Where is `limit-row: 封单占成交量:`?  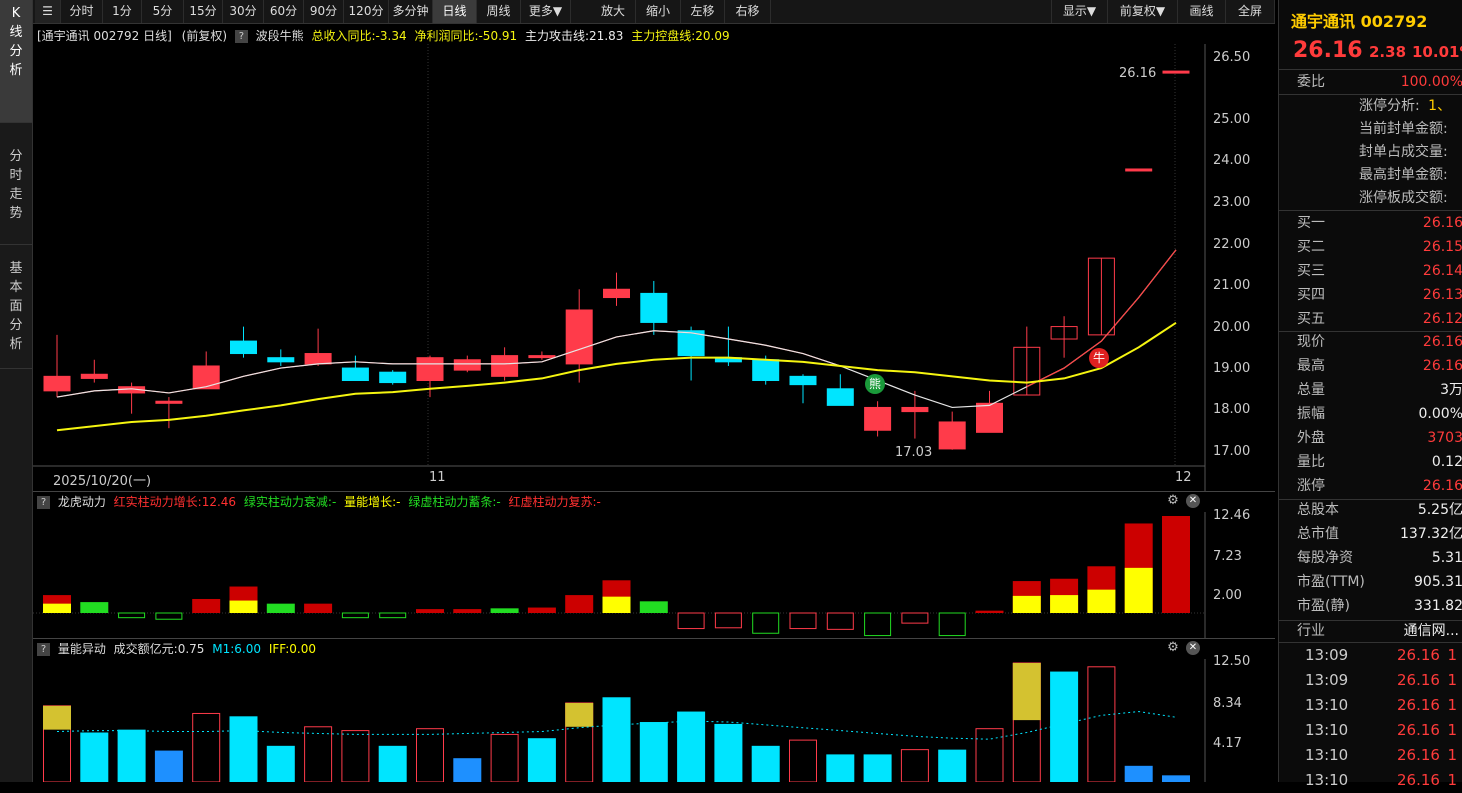
limit-row: 封单占成交量: is located at coordinates (1403, 152).